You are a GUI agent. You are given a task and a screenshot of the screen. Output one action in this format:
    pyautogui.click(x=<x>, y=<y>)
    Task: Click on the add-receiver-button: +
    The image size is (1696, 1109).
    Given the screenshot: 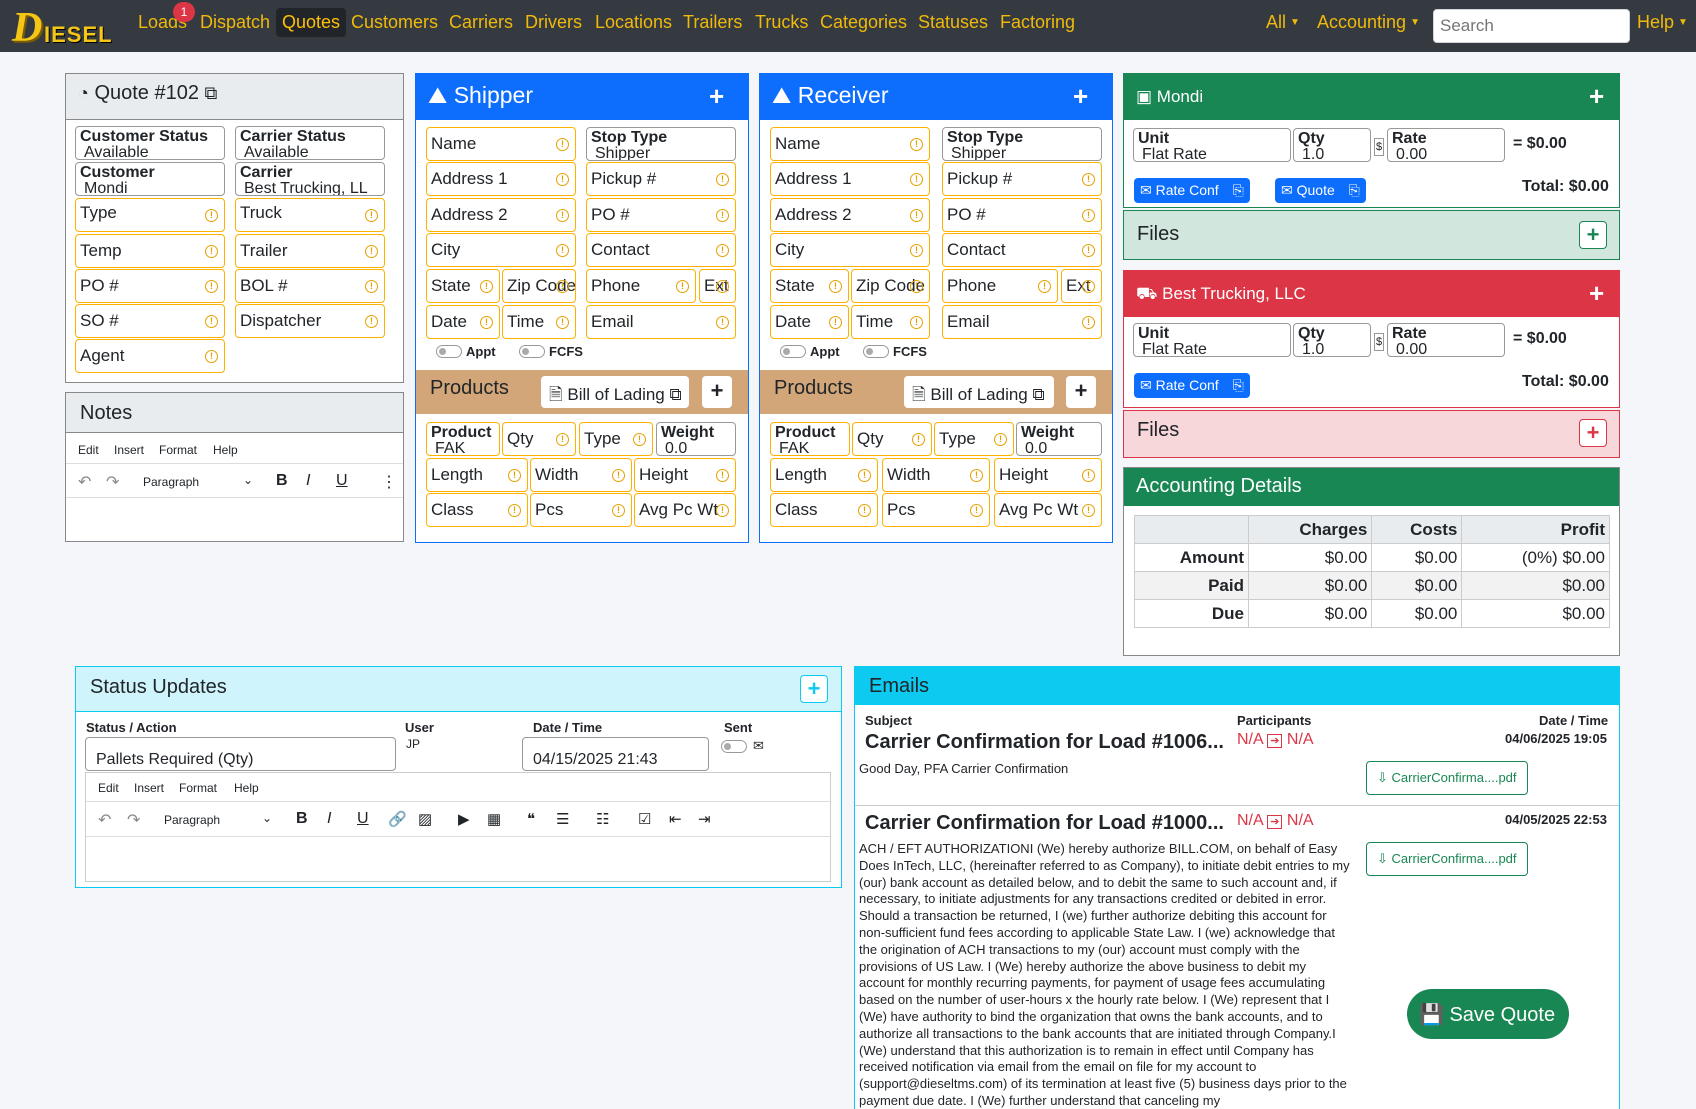 What is the action you would take?
    pyautogui.click(x=1080, y=96)
    